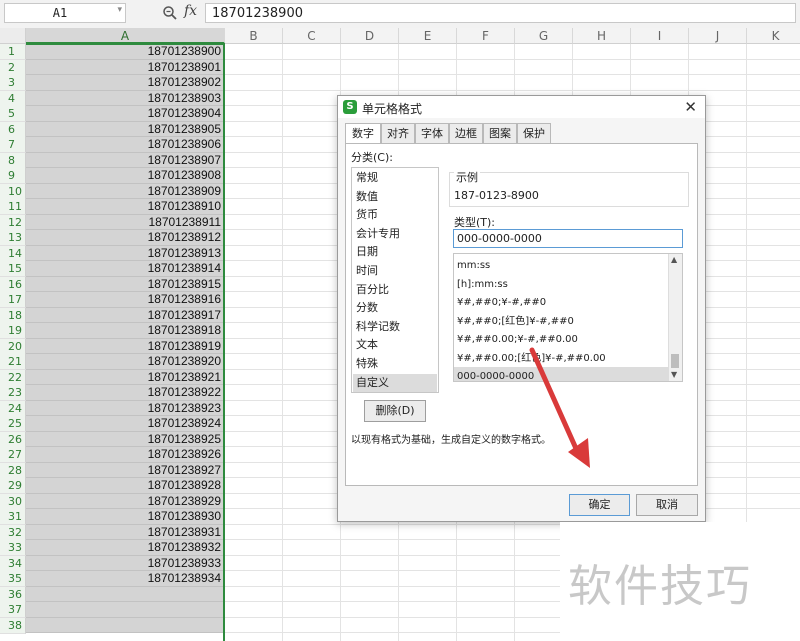 The width and height of the screenshot is (800, 641). What do you see at coordinates (13, 346) in the screenshot?
I see `row-header: 20` at bounding box center [13, 346].